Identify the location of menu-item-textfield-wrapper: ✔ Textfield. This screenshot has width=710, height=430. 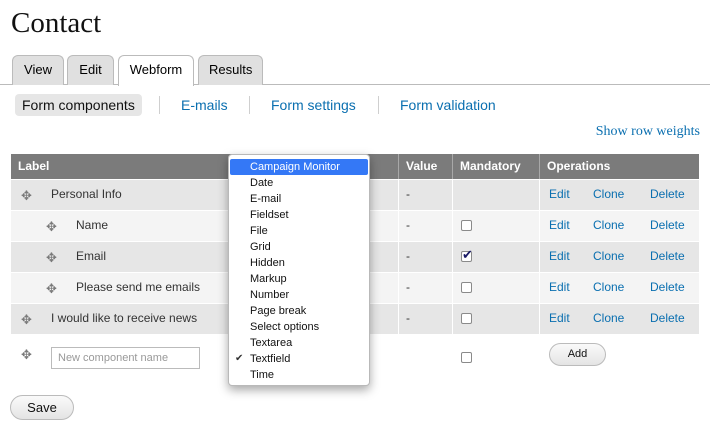
(299, 359).